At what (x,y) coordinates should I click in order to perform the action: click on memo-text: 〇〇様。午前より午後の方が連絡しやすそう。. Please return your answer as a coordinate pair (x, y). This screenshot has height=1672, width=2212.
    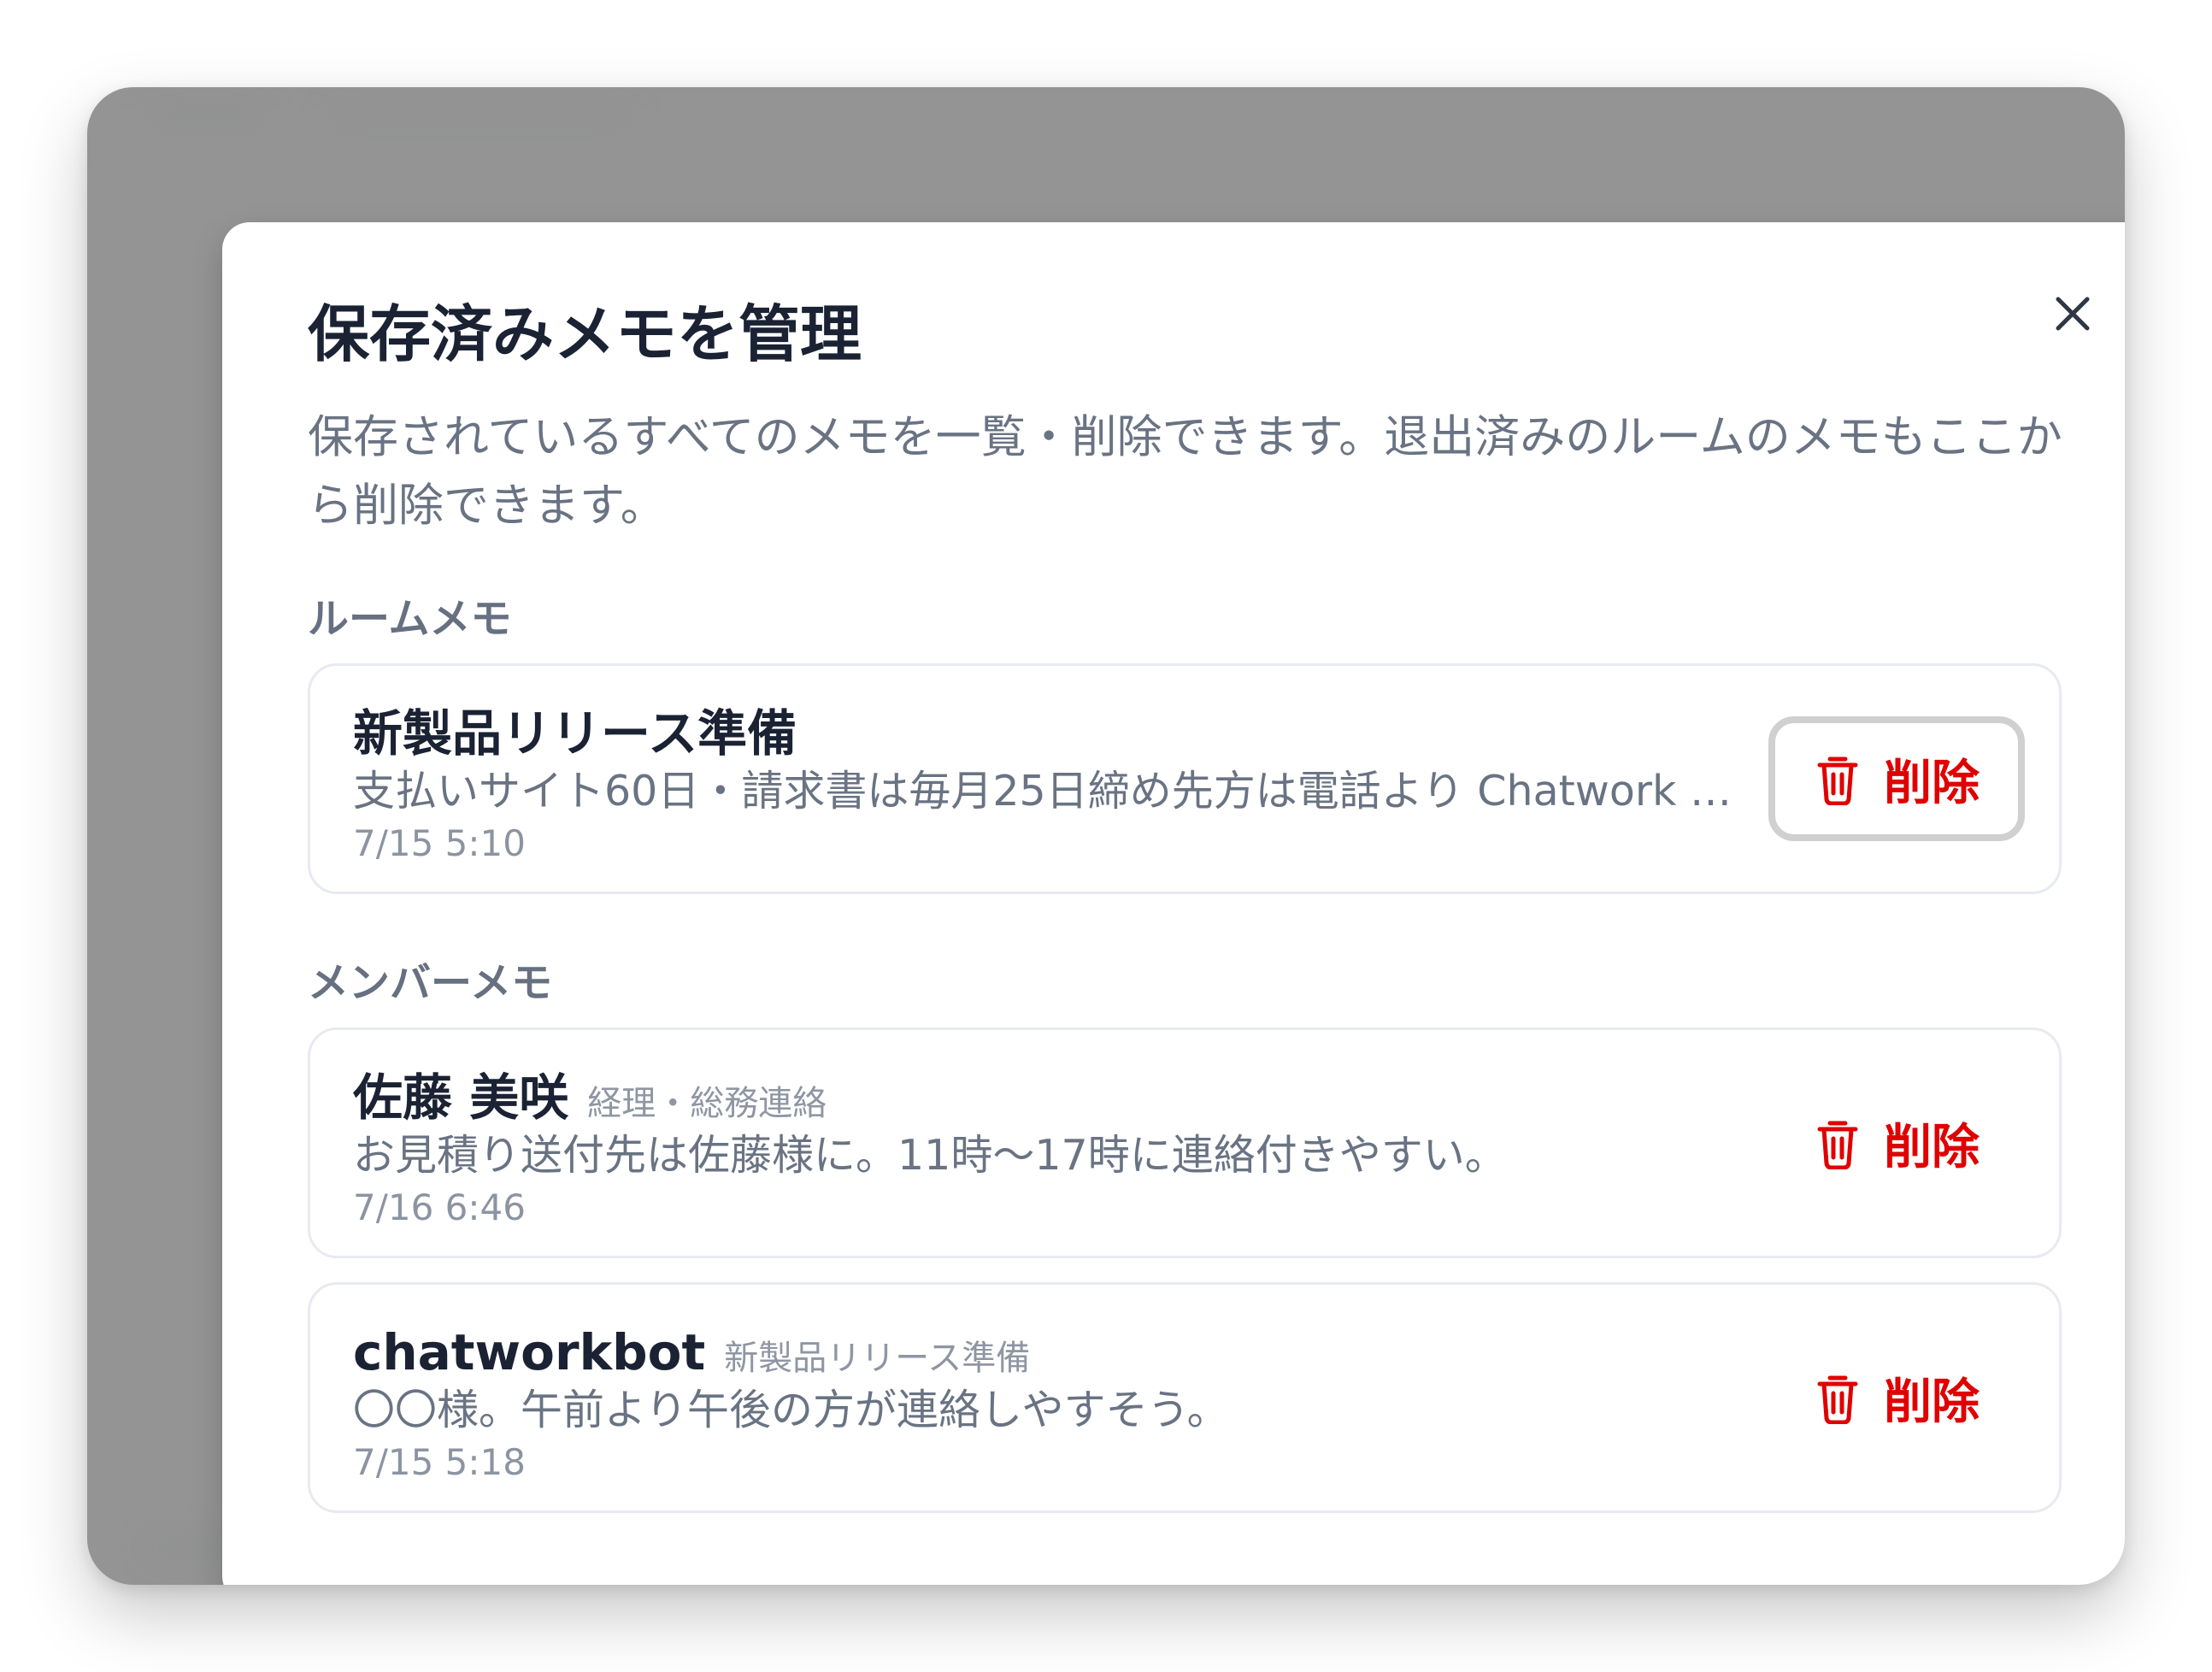
    Looking at the image, I should click on (791, 1410).